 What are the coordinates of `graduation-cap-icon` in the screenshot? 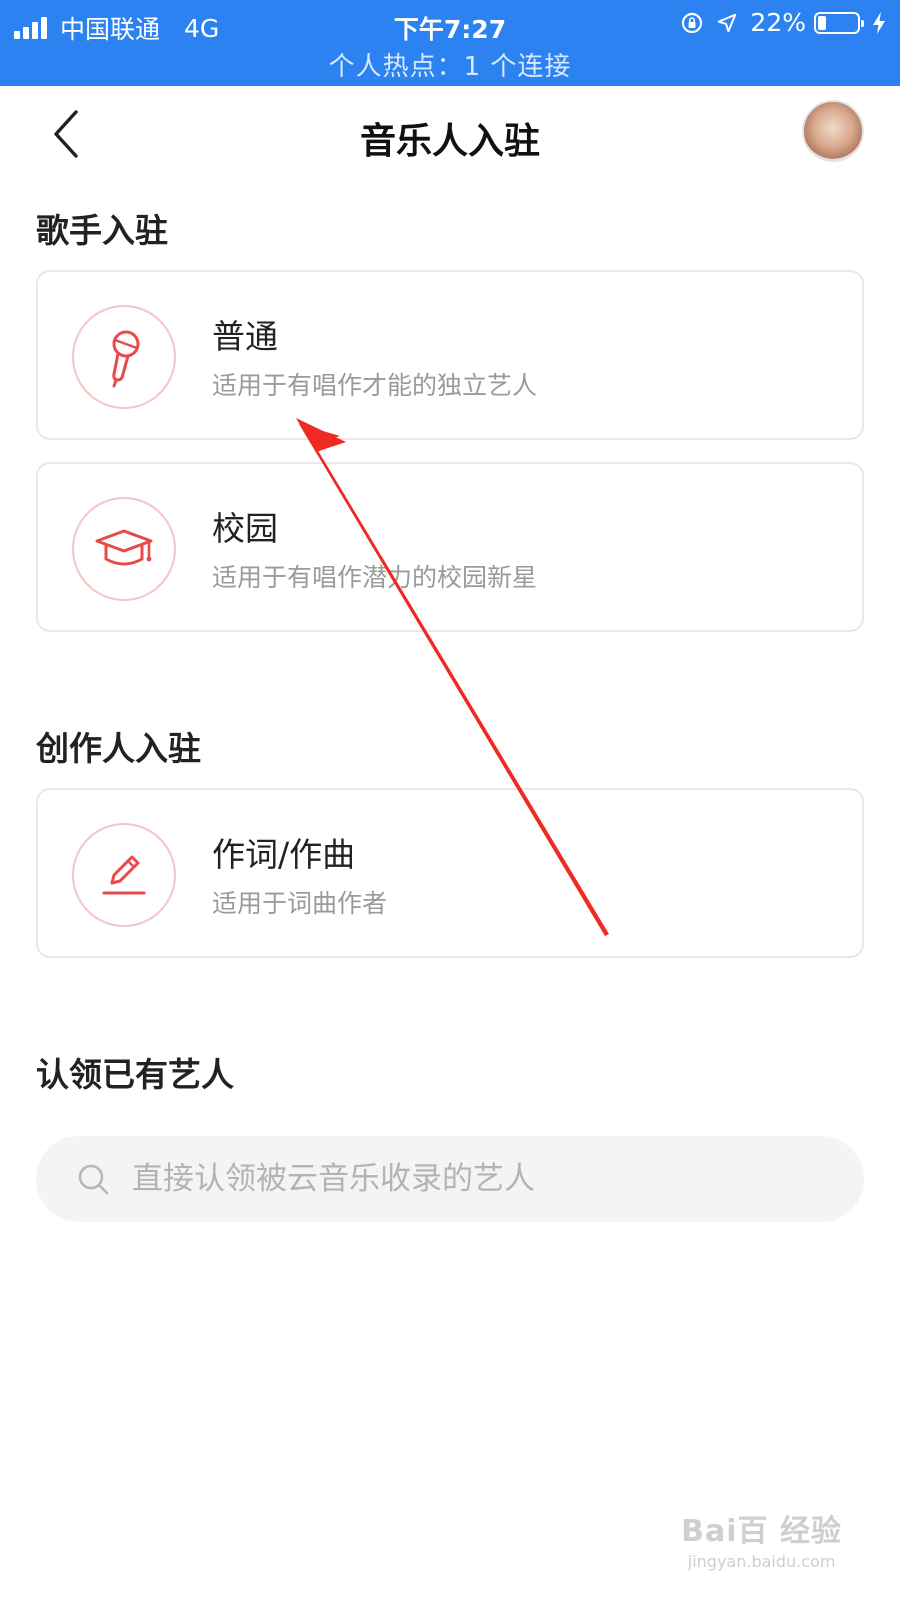 It's located at (124, 547).